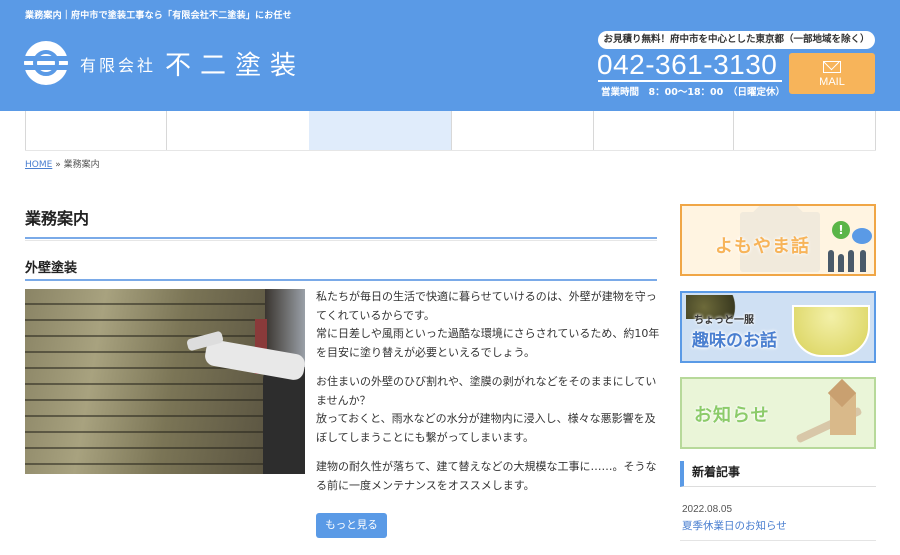 The image size is (900, 555). What do you see at coordinates (778, 327) in the screenshot?
I see `banner-hobby: ちょっと一服 趣味のお話` at bounding box center [778, 327].